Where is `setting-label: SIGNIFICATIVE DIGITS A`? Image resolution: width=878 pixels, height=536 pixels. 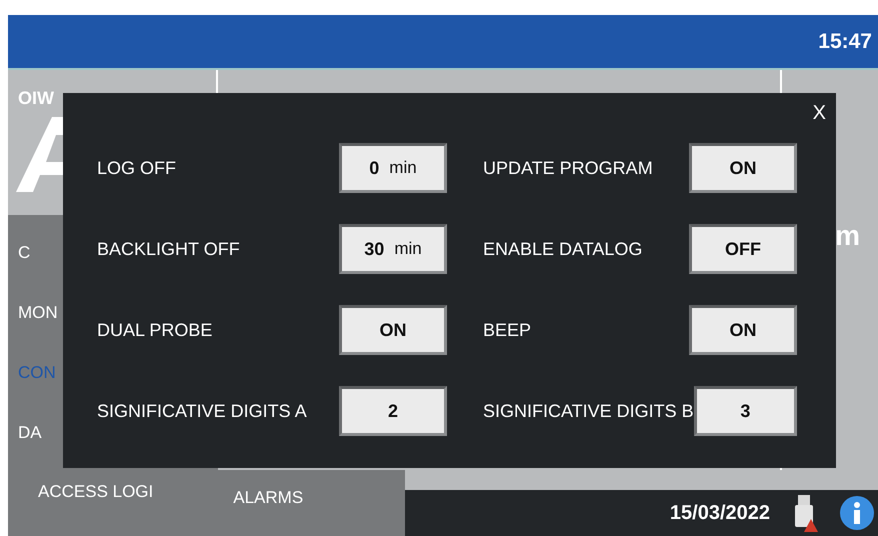
setting-label: SIGNIFICATIVE DIGITS A is located at coordinates (202, 411).